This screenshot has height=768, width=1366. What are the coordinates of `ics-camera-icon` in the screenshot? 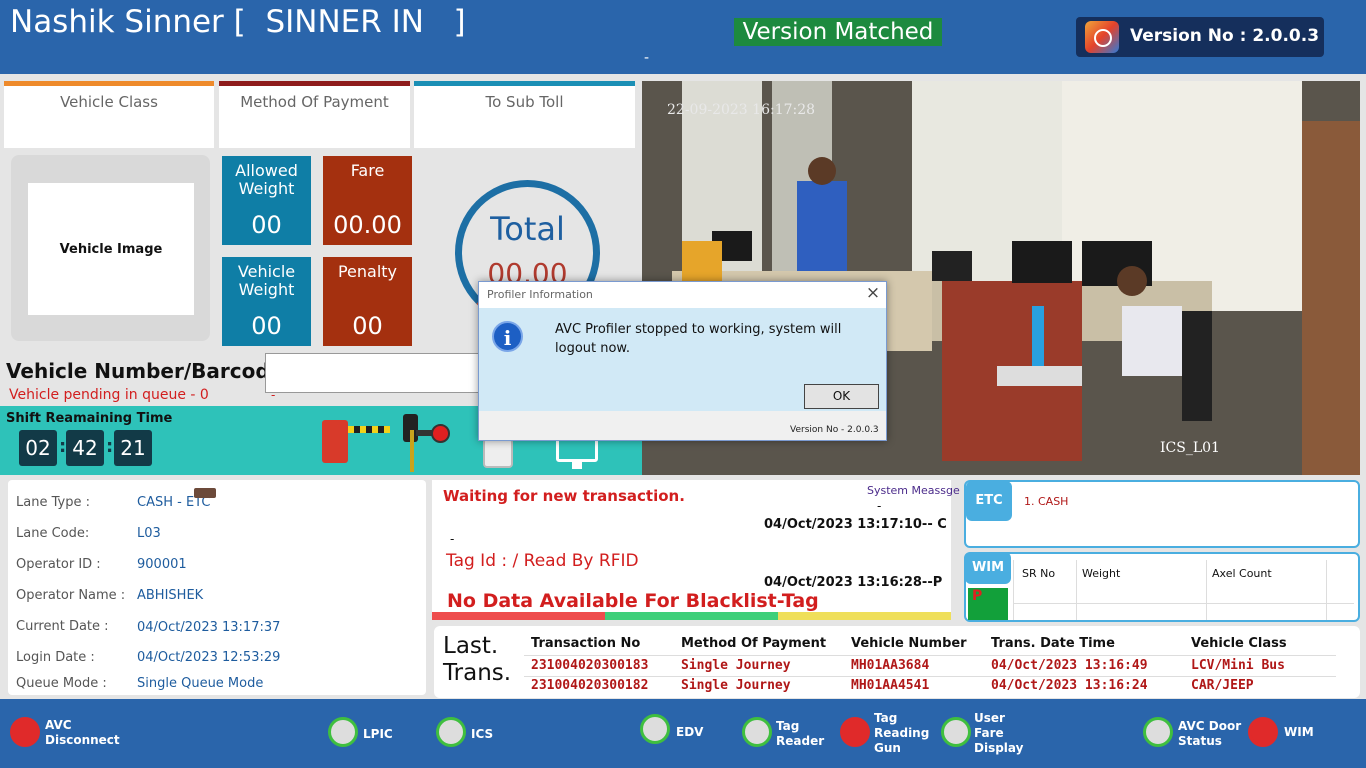 It's located at (451, 732).